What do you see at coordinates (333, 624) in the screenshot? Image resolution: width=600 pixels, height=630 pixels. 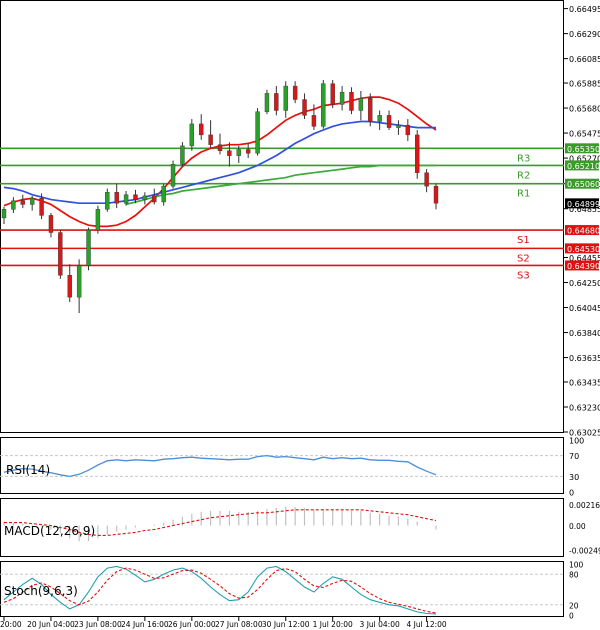 I see `time-tick-label: 1 Jul 20:00` at bounding box center [333, 624].